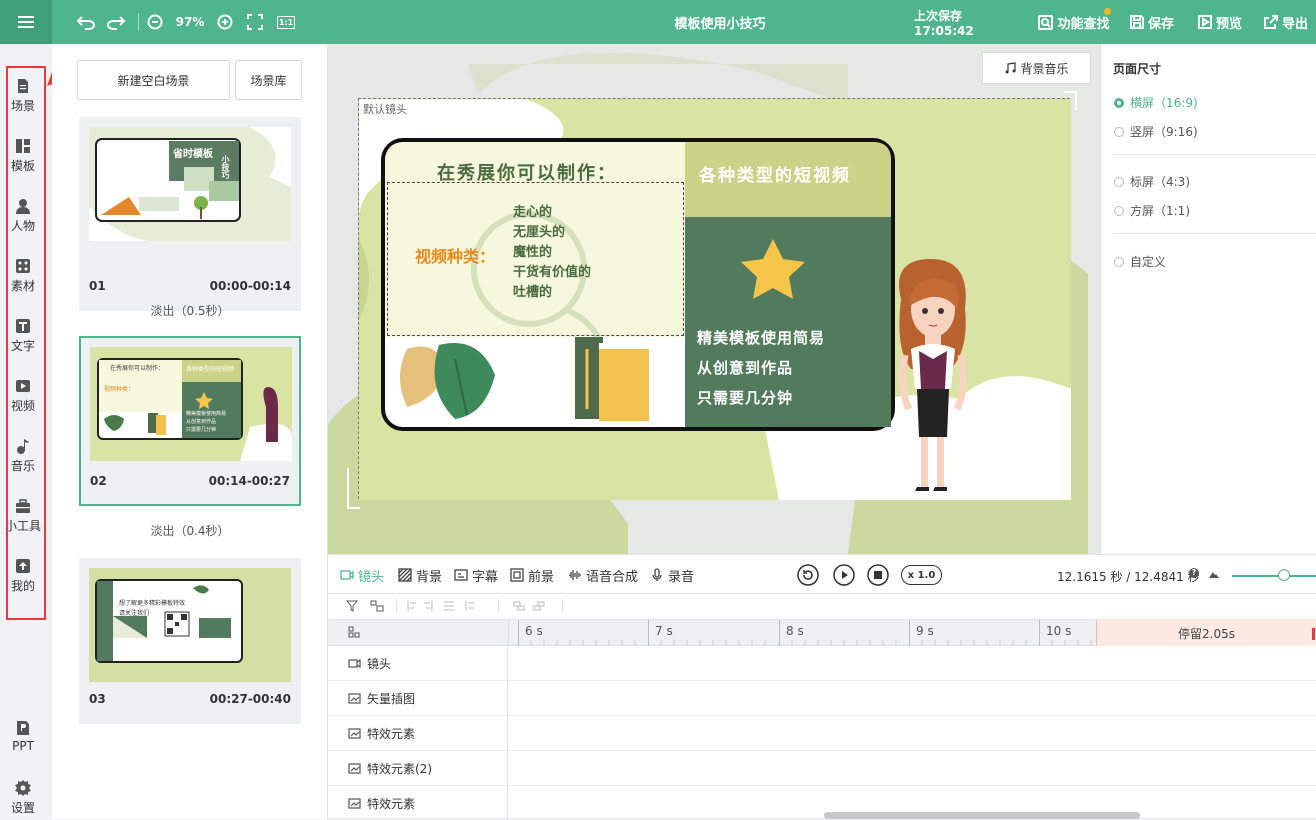  I want to click on export-label: 导出, so click(1294, 24).